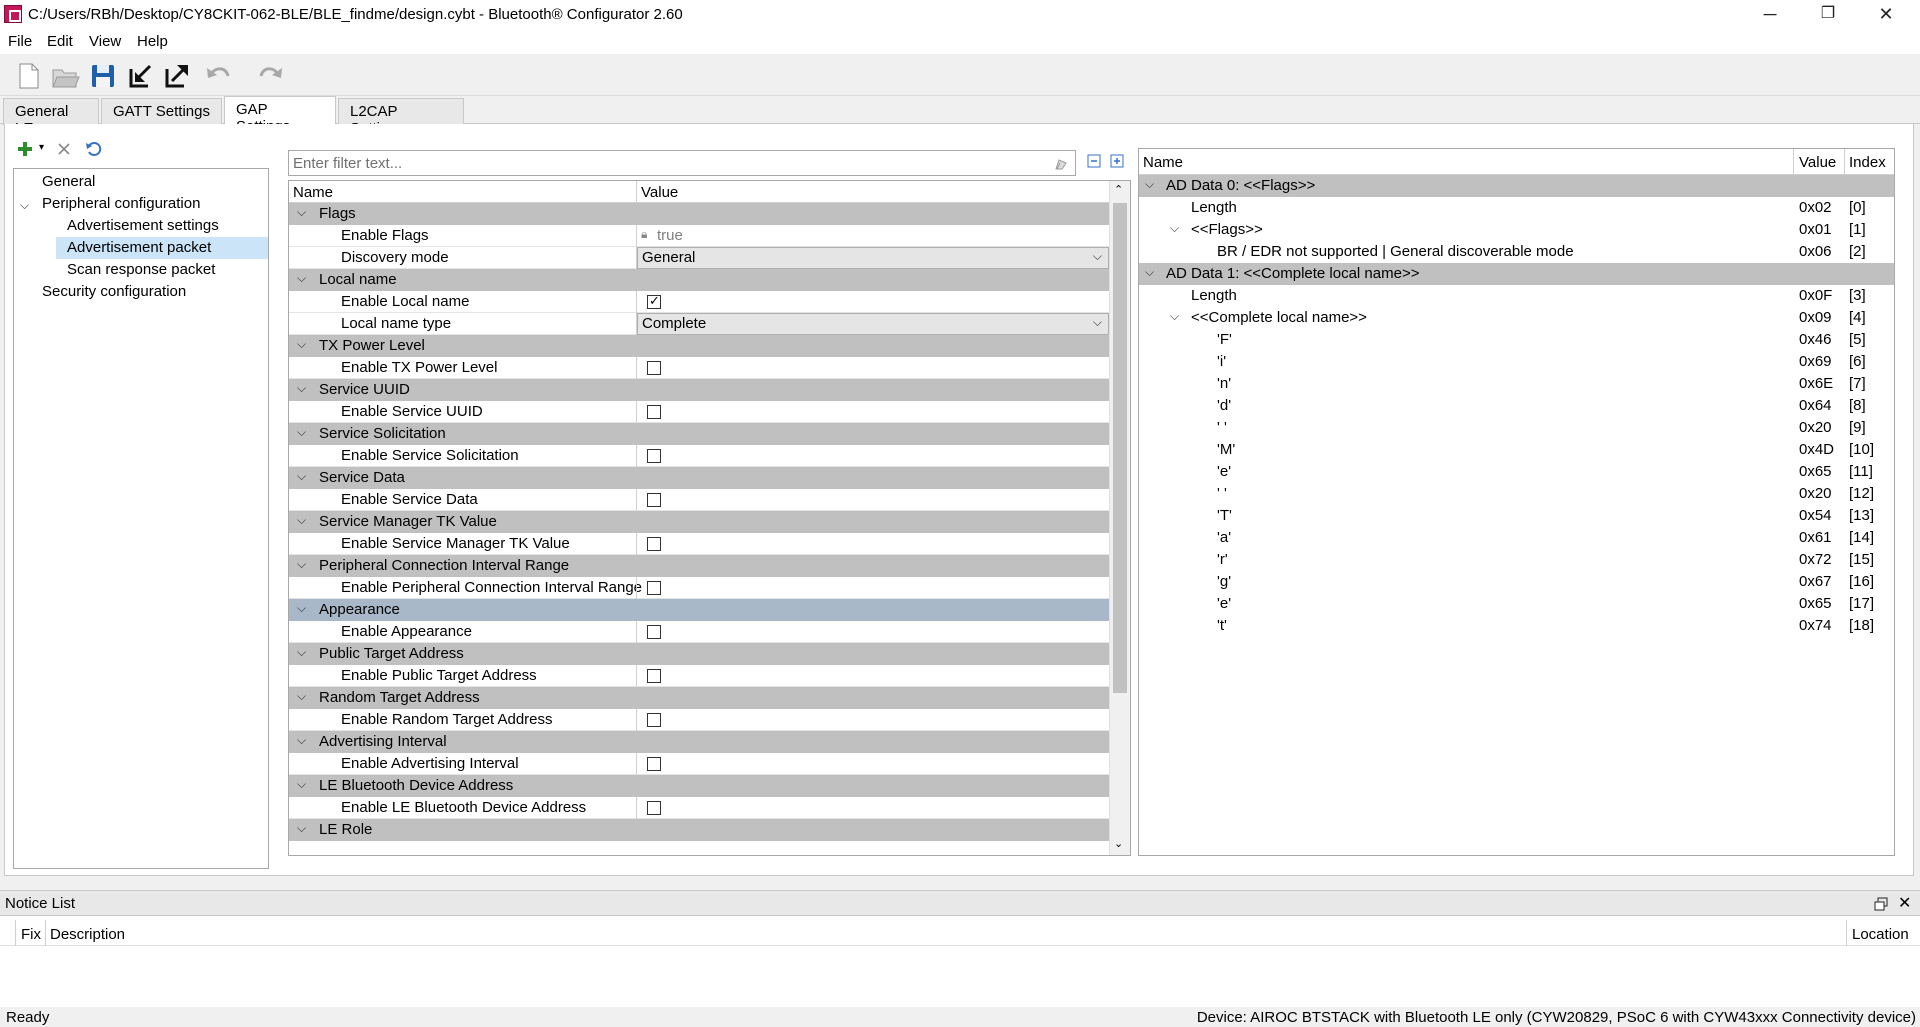 This screenshot has height=1027, width=1920. I want to click on tab-general-le: General LE, so click(51, 117).